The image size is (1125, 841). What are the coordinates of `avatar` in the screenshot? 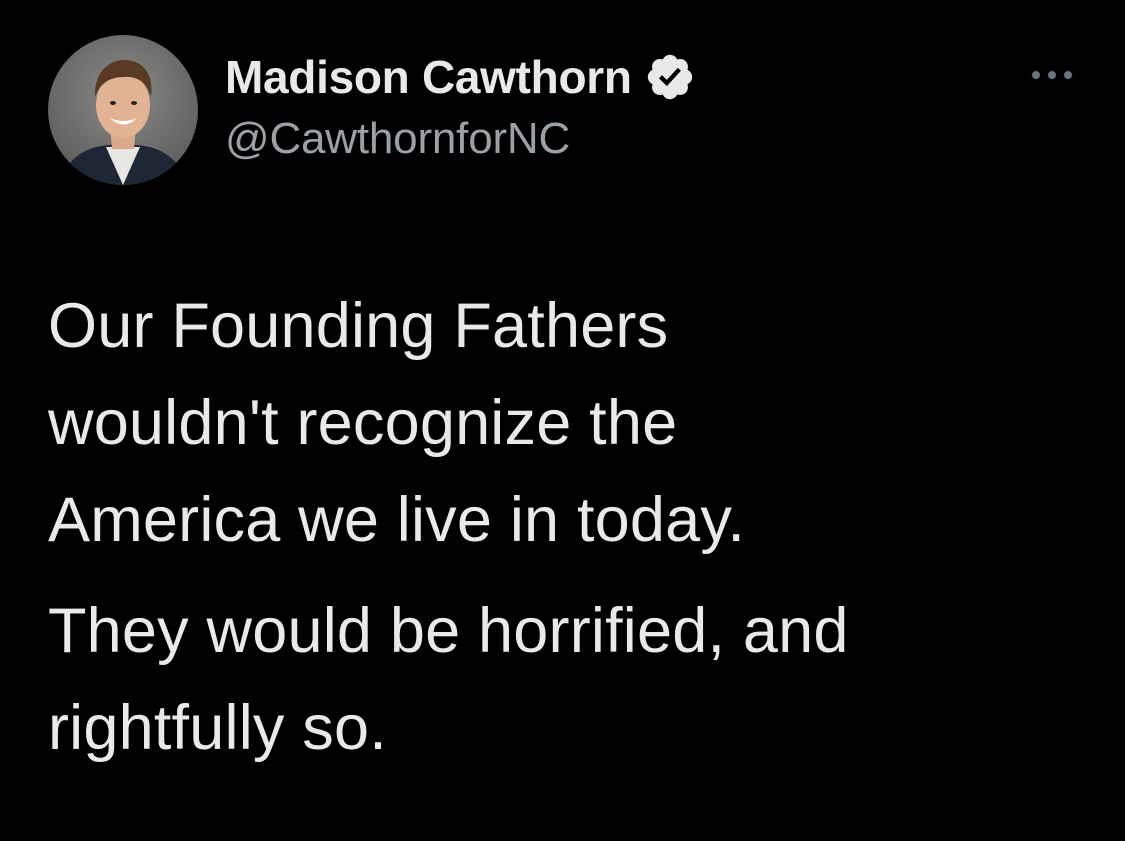 It's located at (123, 110).